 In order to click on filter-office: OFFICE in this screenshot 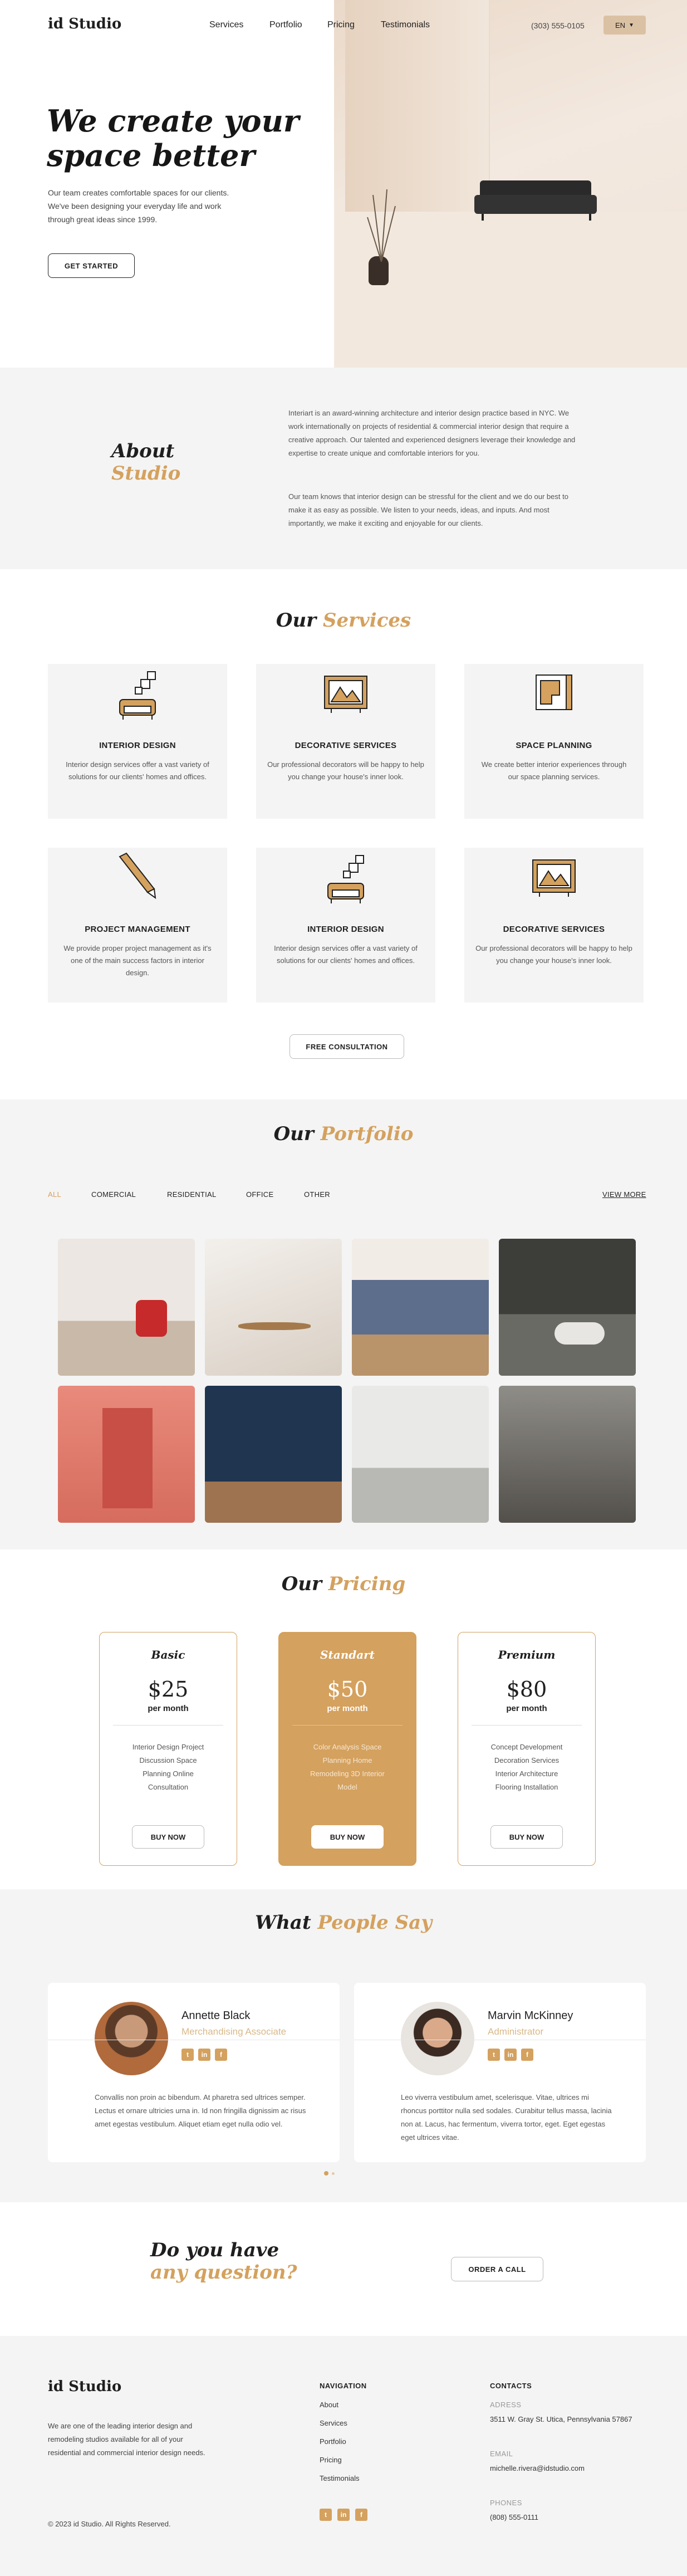, I will do `click(259, 1194)`.